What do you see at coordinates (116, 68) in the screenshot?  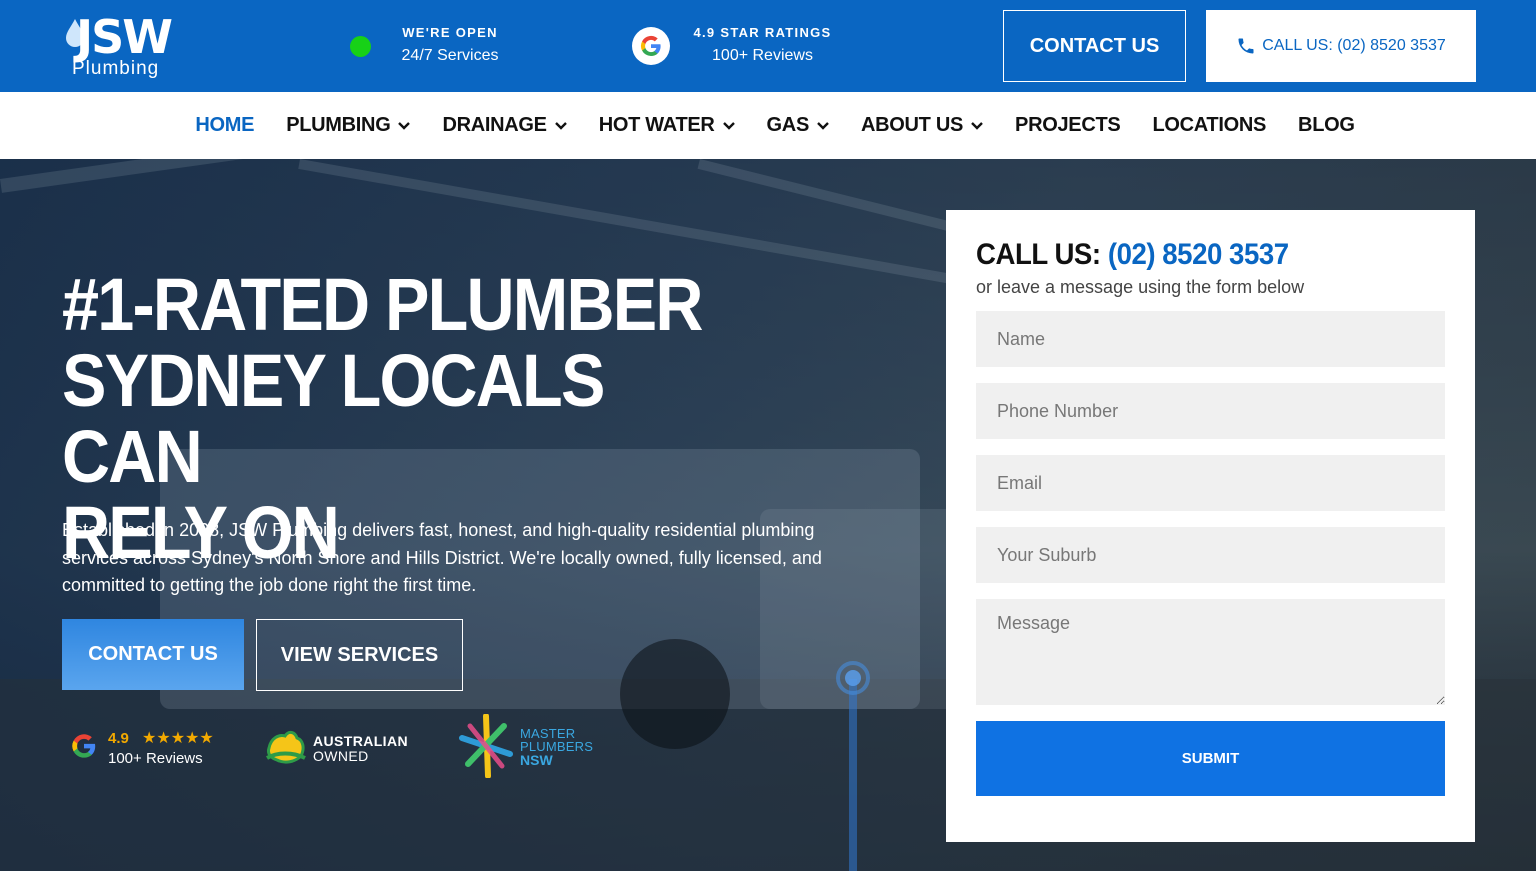 I see `brand-subtitle: Plumbing` at bounding box center [116, 68].